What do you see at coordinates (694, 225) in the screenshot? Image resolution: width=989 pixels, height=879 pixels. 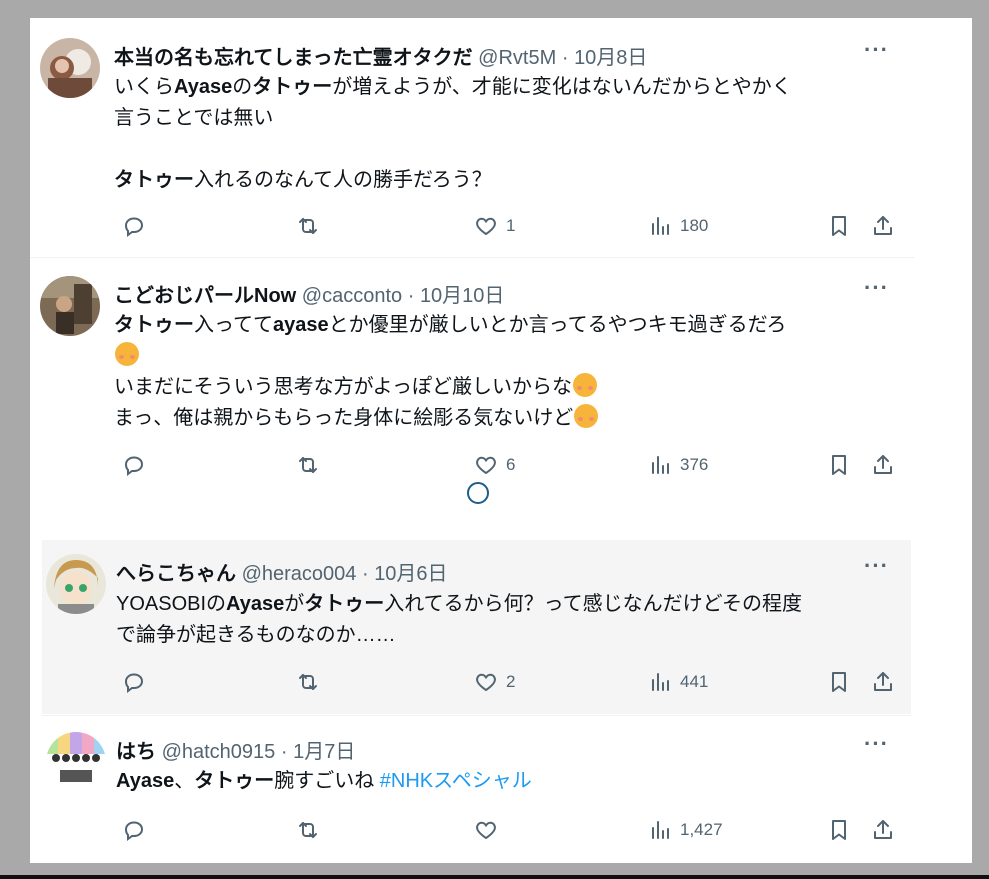 I see `views-count: 180` at bounding box center [694, 225].